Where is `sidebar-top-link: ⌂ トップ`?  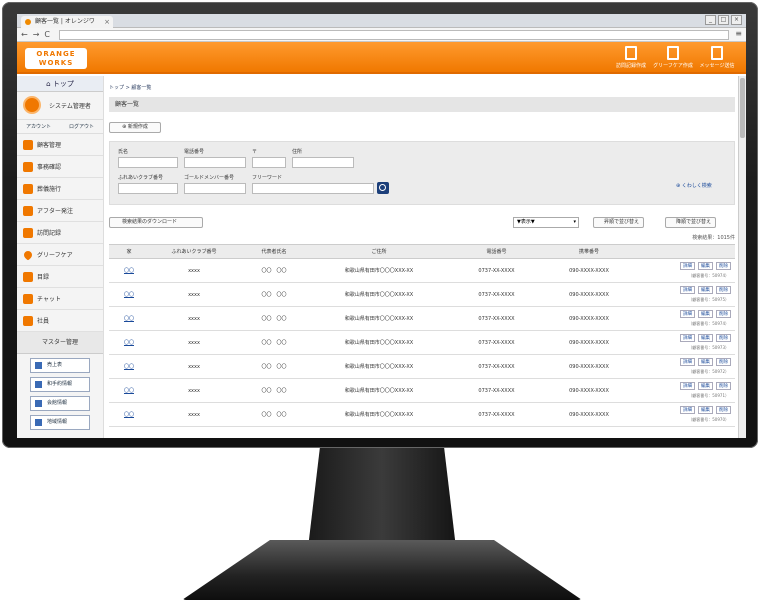
sidebar-top-link: ⌂ トップ is located at coordinates (60, 84).